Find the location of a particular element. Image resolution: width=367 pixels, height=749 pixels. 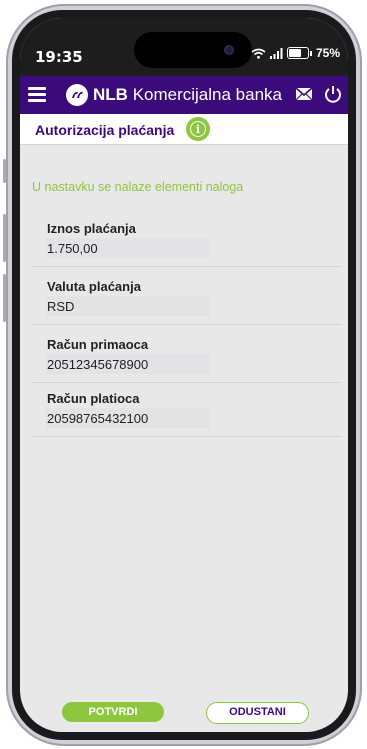

page-title: Autorizacija plaćanja is located at coordinates (105, 130).